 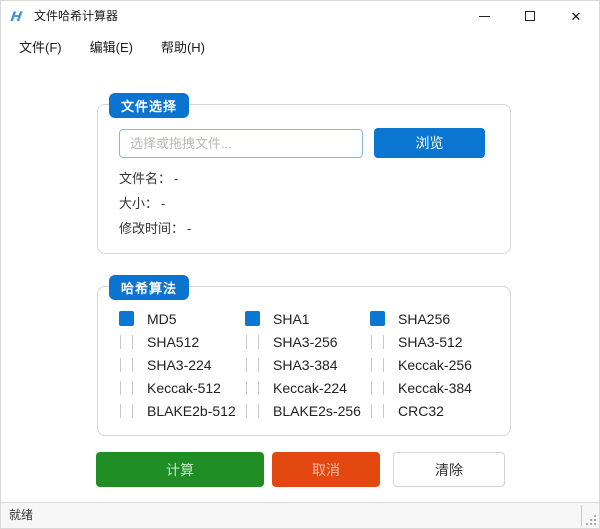 I want to click on algorithm-label: Keccak-512, so click(x=184, y=387).